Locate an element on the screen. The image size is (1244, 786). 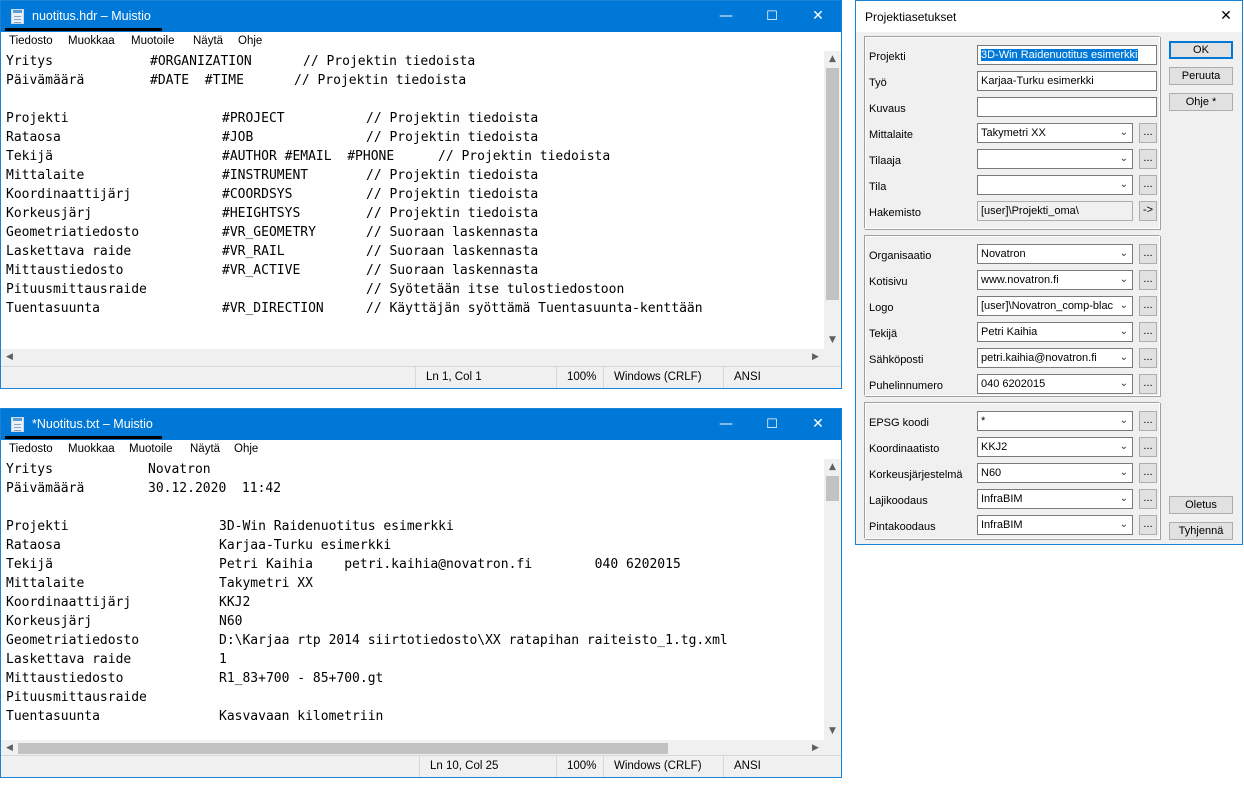
text-segment: #PROJECT is located at coordinates (253, 118).